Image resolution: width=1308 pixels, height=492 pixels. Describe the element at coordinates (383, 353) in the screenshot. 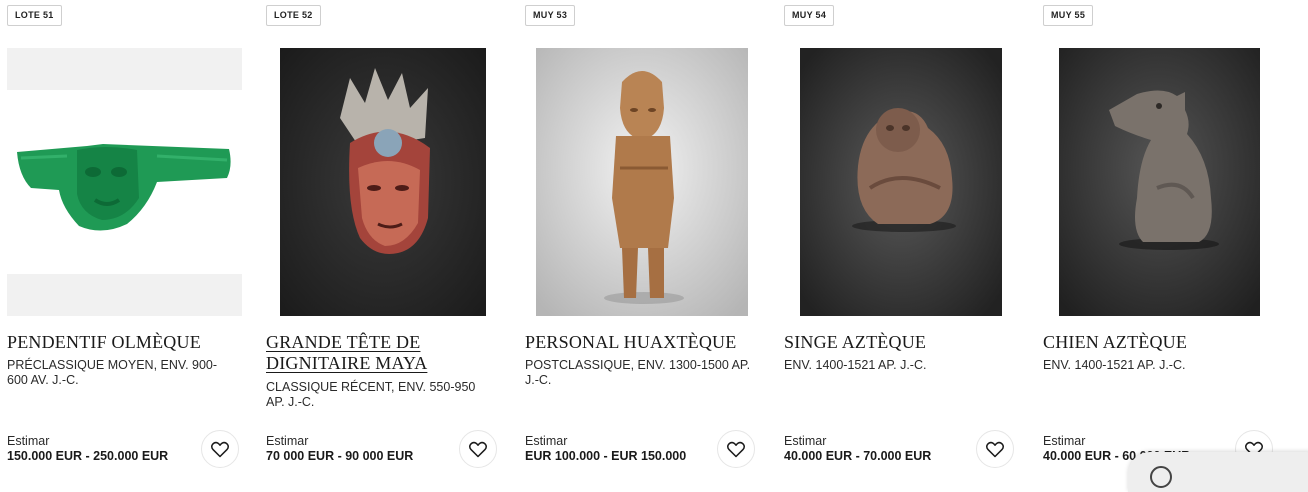

I see `lot-title-link: GRANDE TÊTE DE DIGNITAIRE MAYA` at that location.